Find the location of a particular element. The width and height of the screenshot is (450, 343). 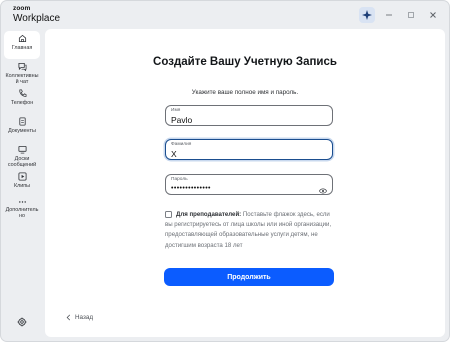

eye-icon is located at coordinates (323, 191).